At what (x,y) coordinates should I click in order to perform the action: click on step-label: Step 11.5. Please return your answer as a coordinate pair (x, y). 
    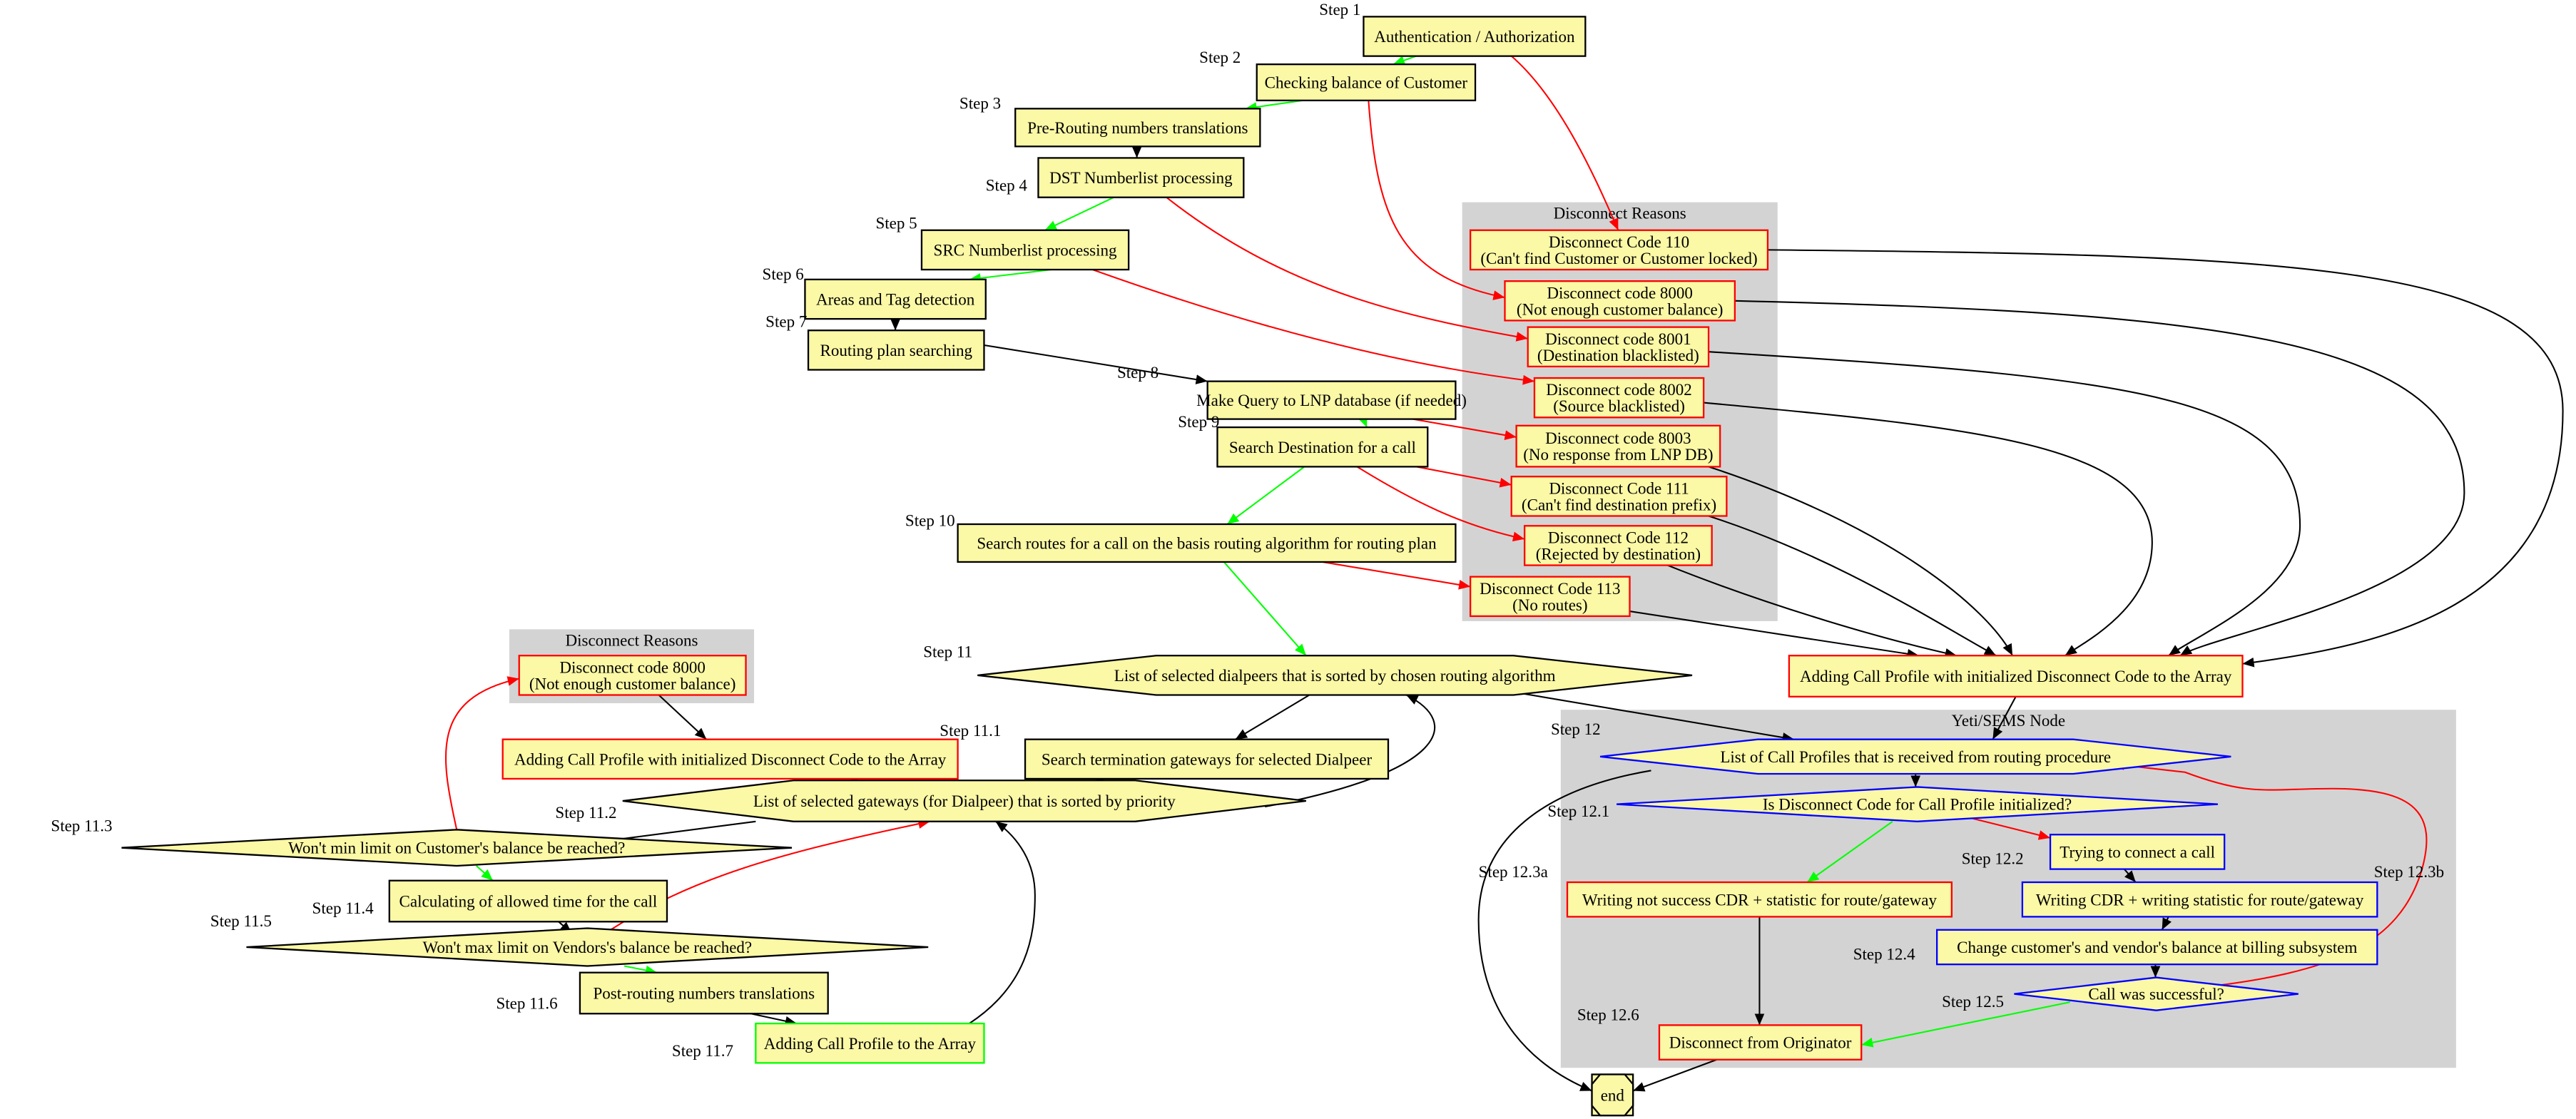
    Looking at the image, I should click on (241, 921).